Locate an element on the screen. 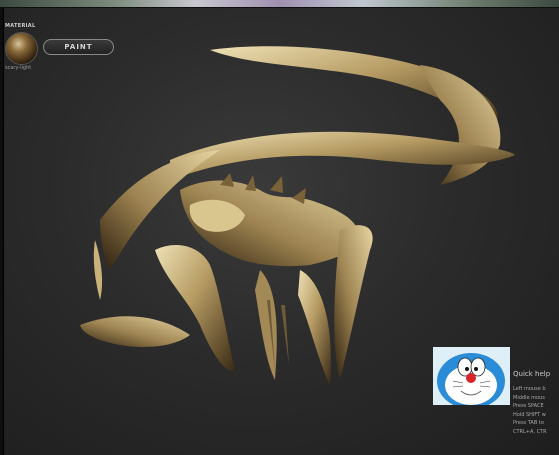 The height and width of the screenshot is (455, 559). material-label: MATERIAL is located at coordinates (20, 26).